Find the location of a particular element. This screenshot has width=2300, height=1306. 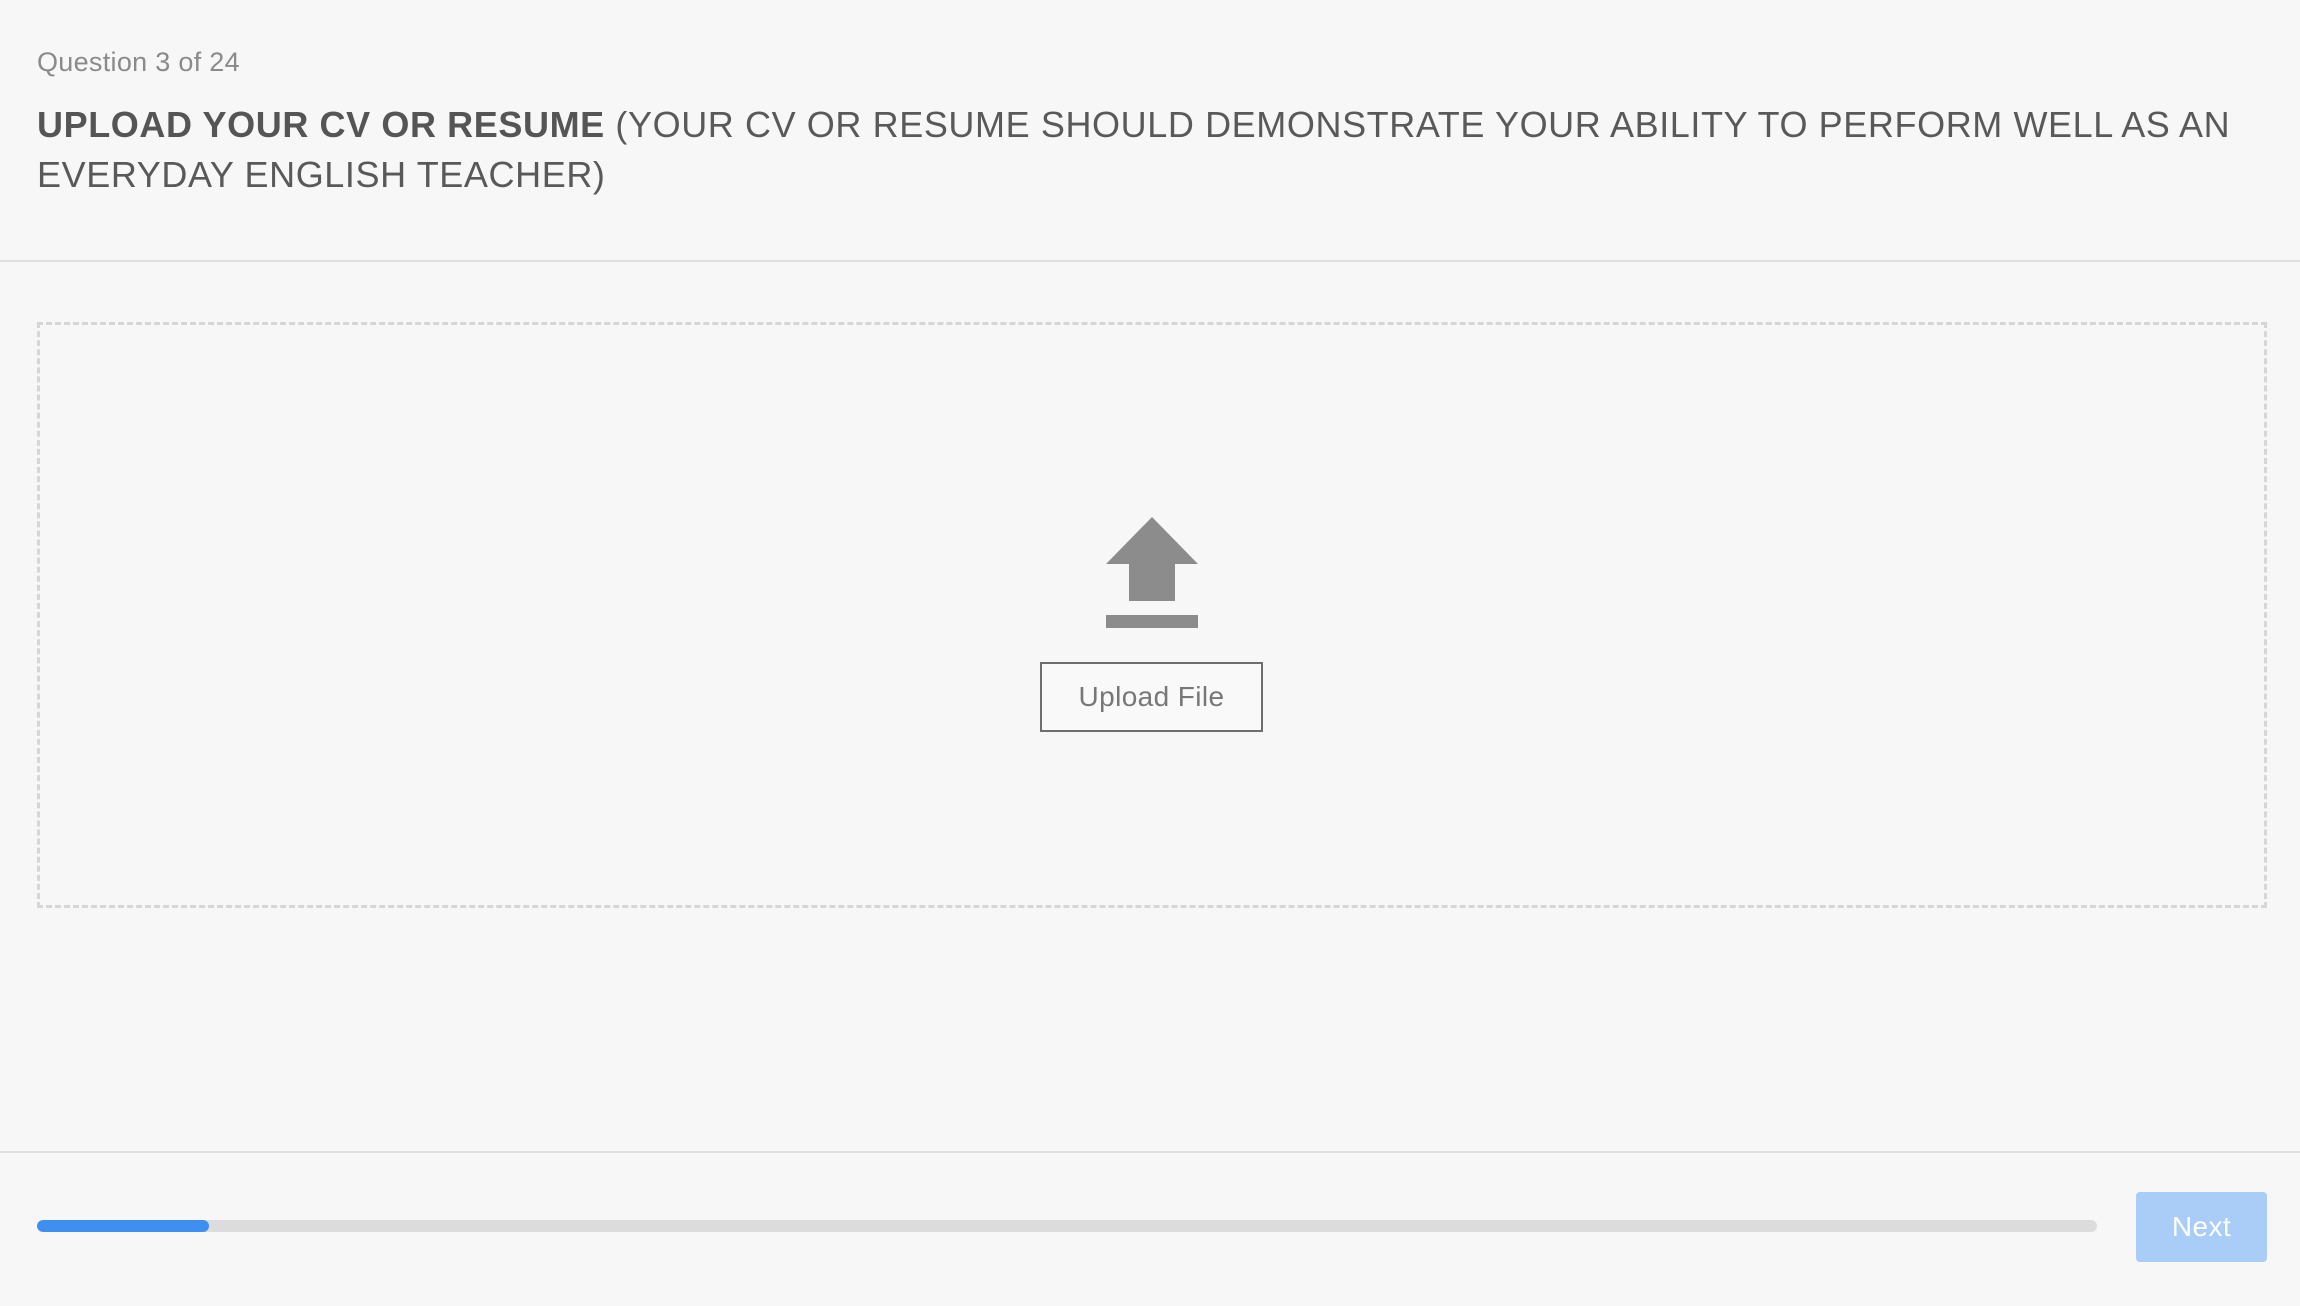

upload-icon is located at coordinates (1152, 572).